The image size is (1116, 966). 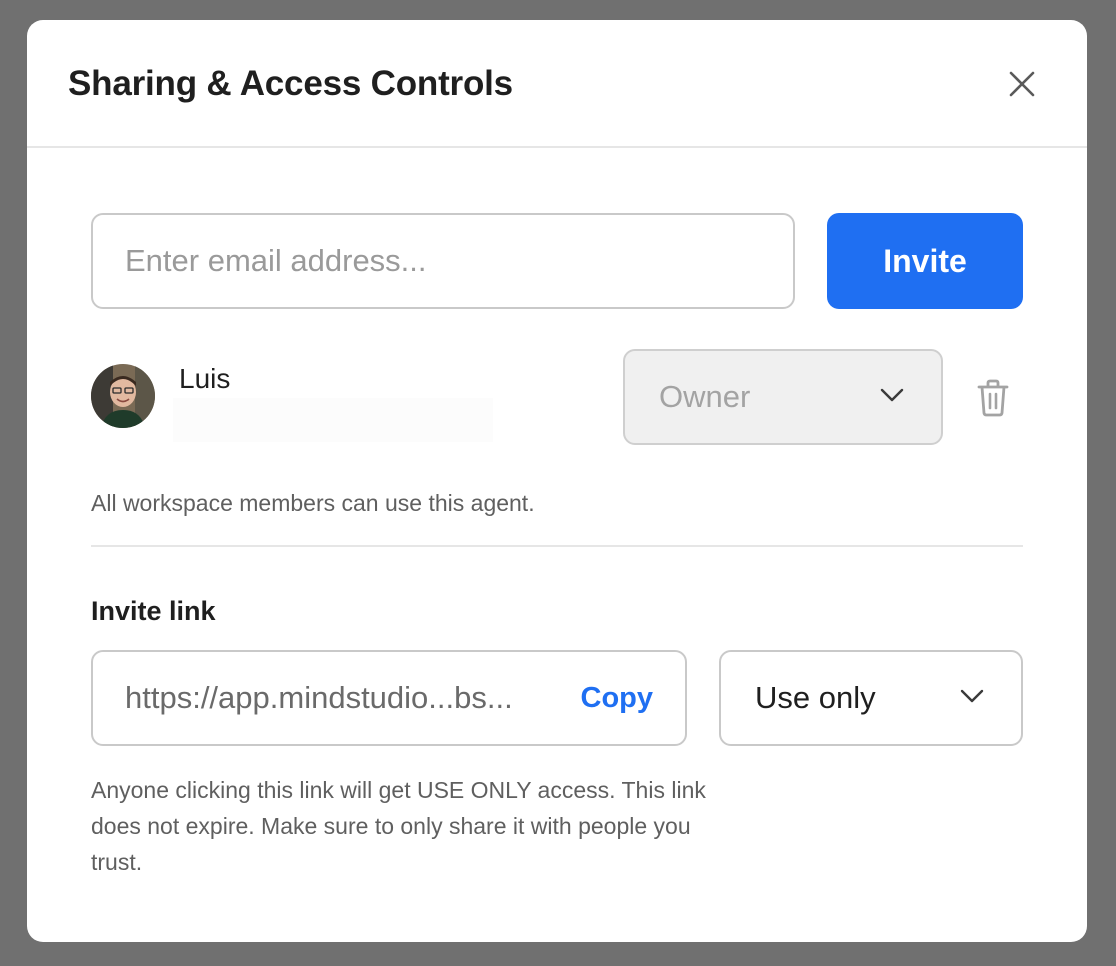 I want to click on invite-link-field: https://app.mindstudio...bs... Copy, so click(x=389, y=698).